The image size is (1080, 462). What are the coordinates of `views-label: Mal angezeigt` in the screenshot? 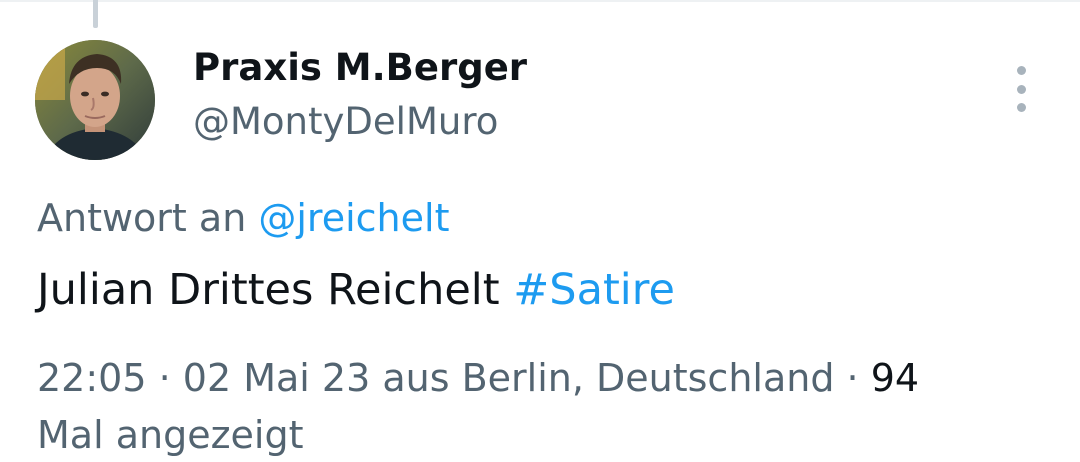 It's located at (170, 435).